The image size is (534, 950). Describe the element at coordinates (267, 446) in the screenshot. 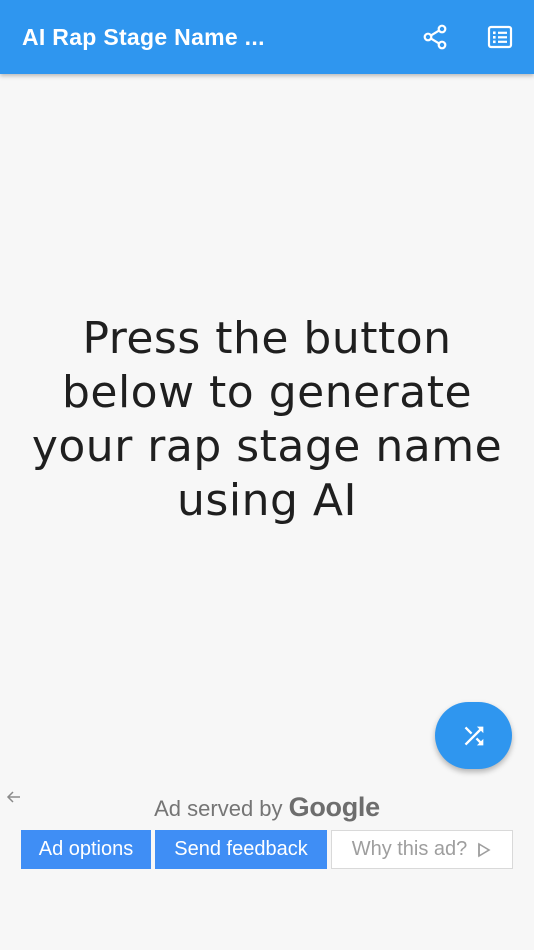

I see `prompt-line: your rap stage name` at that location.